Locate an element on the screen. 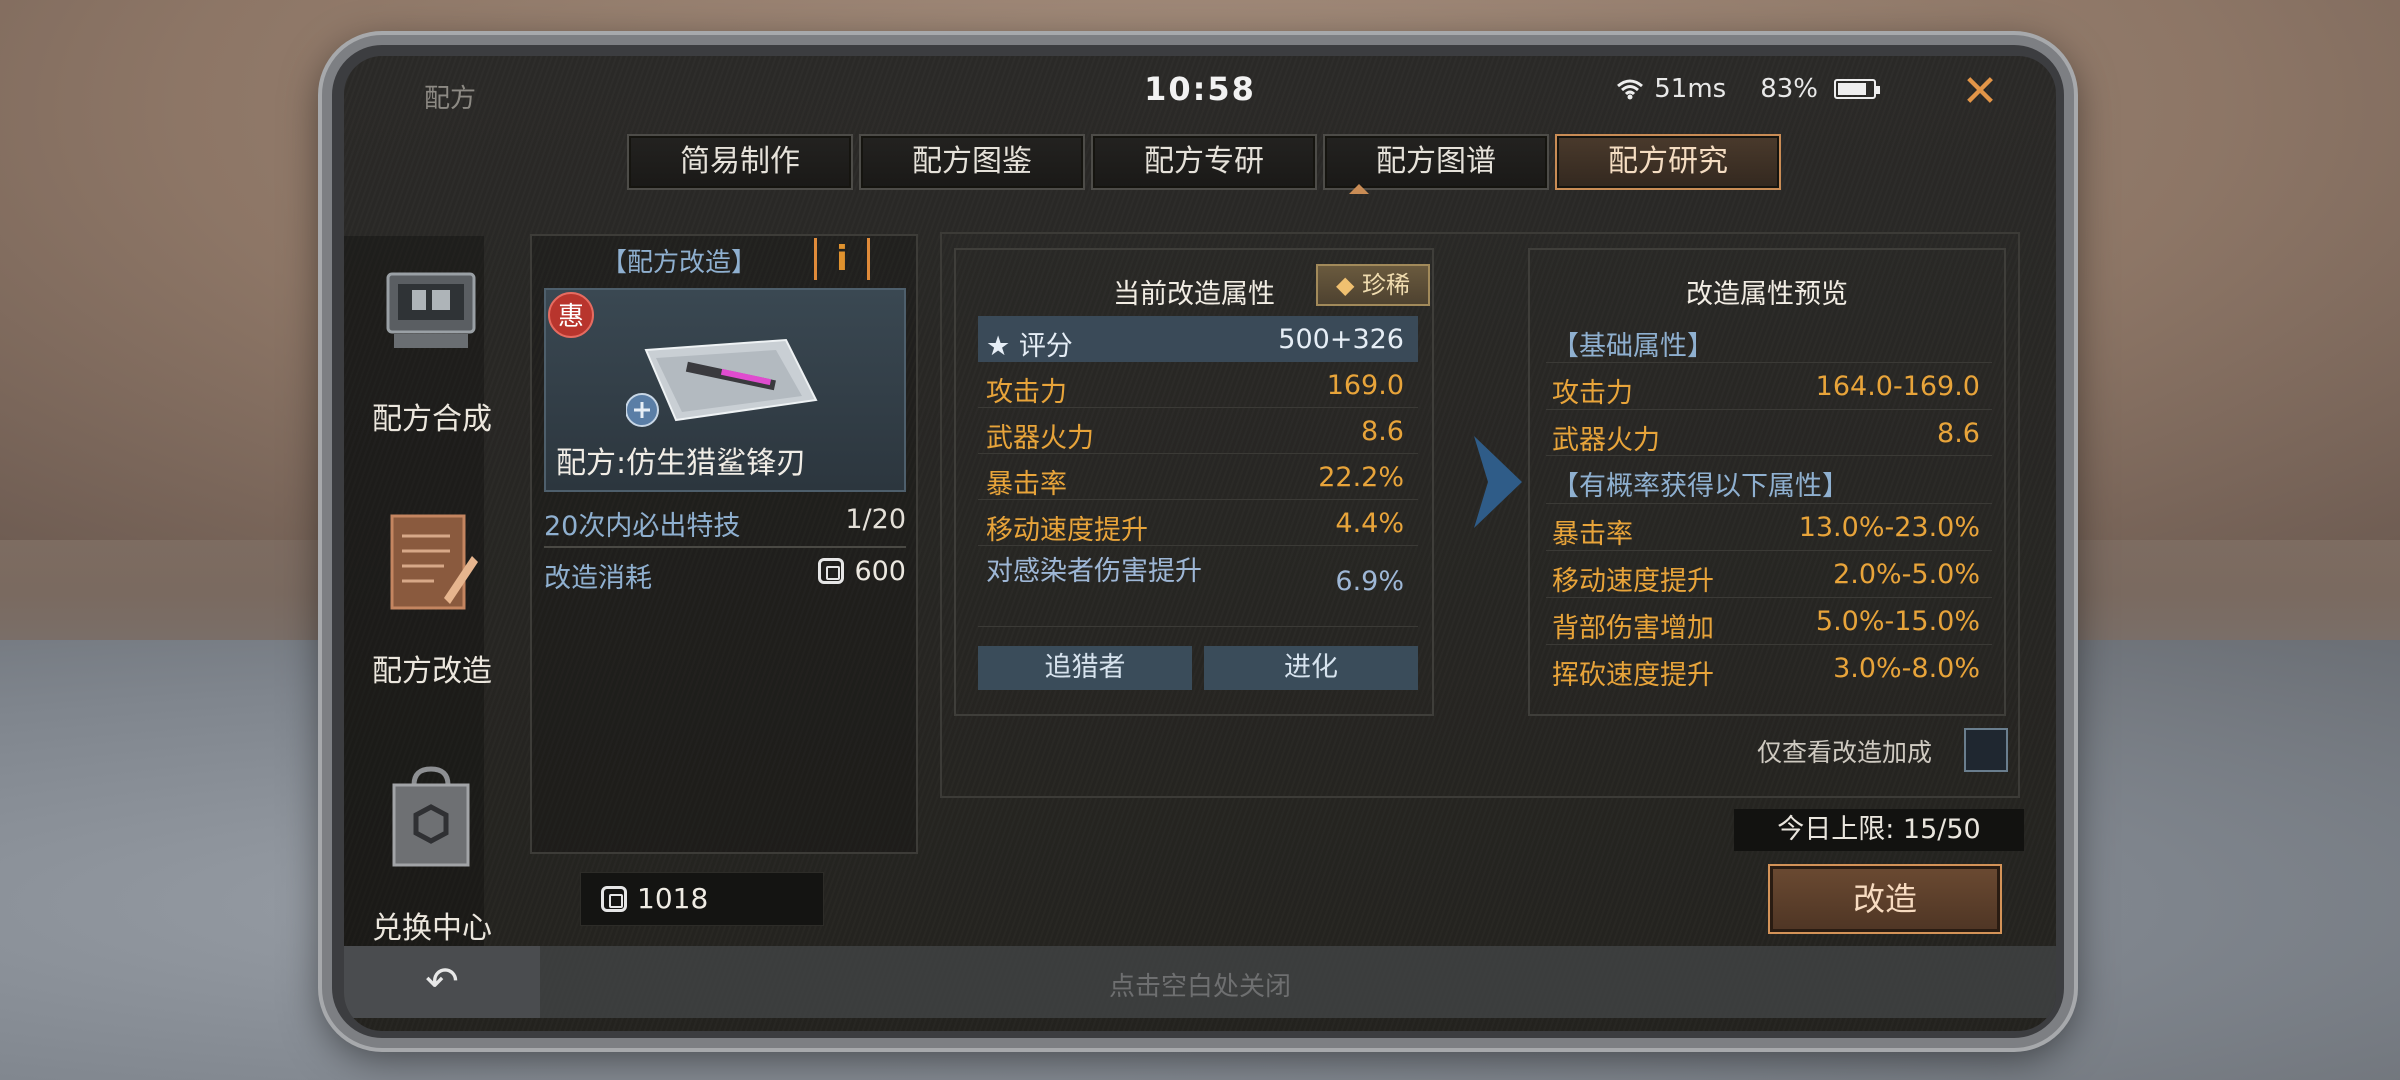  preview-row: 挥砍速度提升 3.0%-8.0% is located at coordinates (1769, 668).